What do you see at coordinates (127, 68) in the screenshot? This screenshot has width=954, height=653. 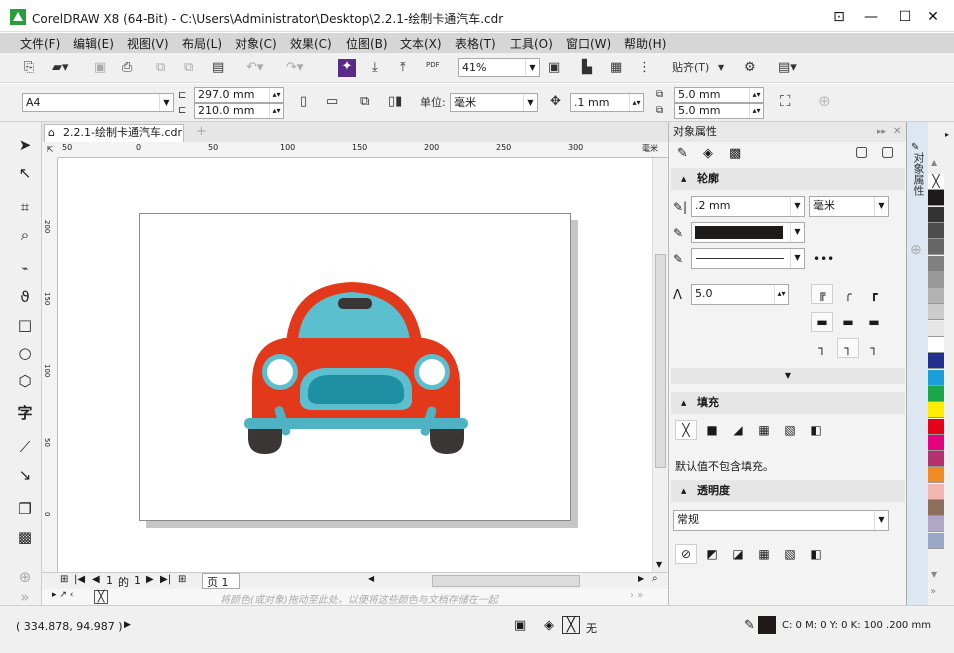 I see `print-icon: ⎙` at bounding box center [127, 68].